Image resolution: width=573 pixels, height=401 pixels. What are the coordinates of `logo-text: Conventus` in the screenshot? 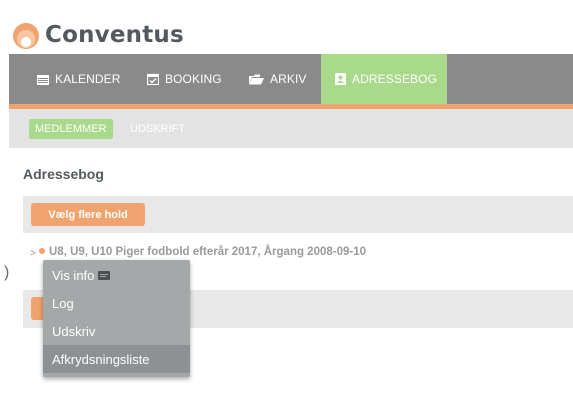 It's located at (114, 35).